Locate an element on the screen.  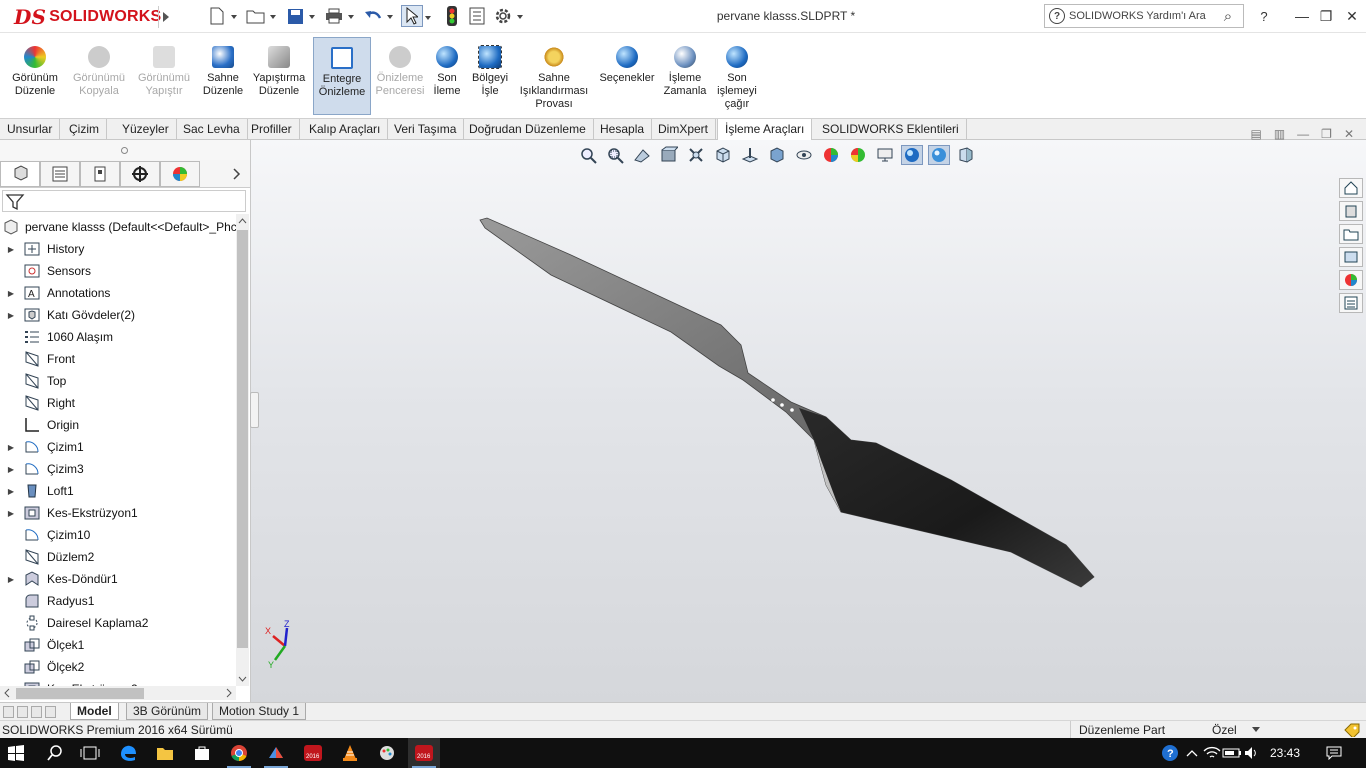
tree-root-part: pervane klasss (Default<<Default>_Phc is located at coordinates (118, 227).